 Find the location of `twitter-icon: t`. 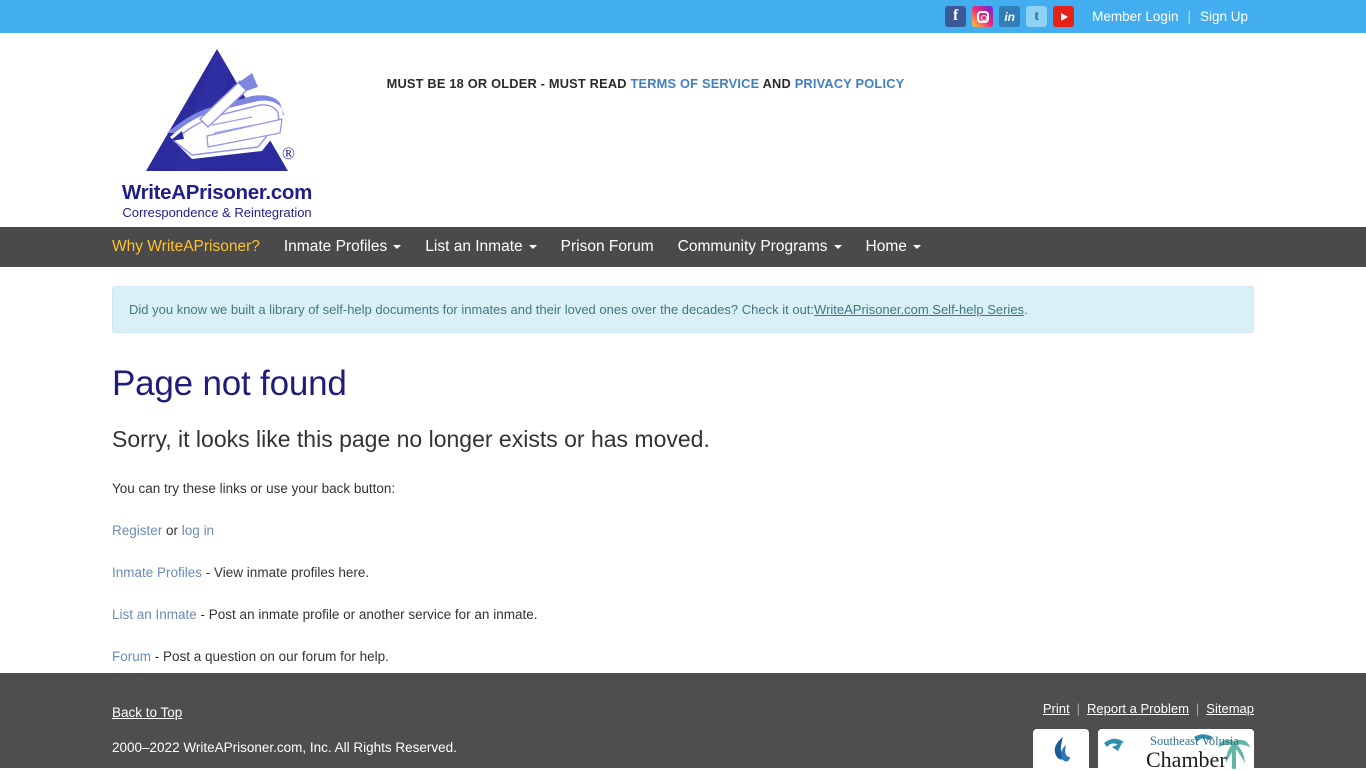

twitter-icon: t is located at coordinates (1037, 16).